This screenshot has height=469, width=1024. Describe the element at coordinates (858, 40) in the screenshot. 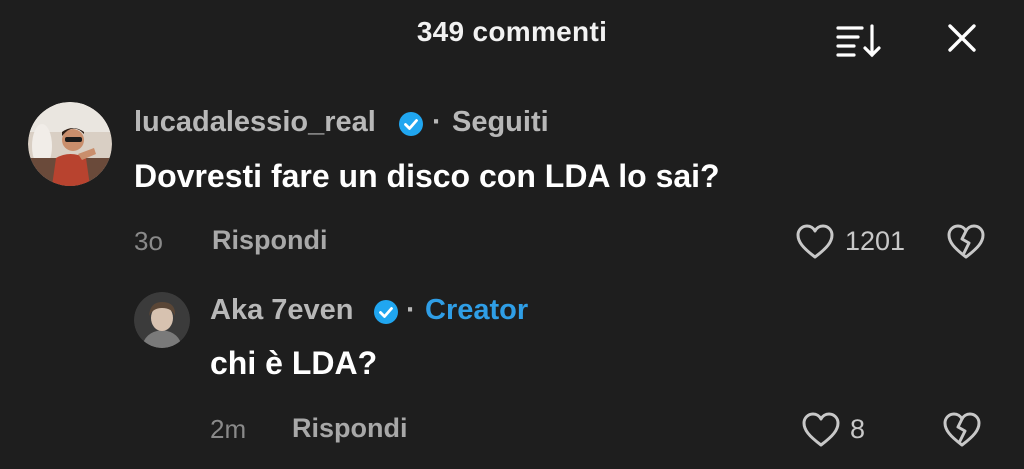

I see `sort-descending-icon` at that location.